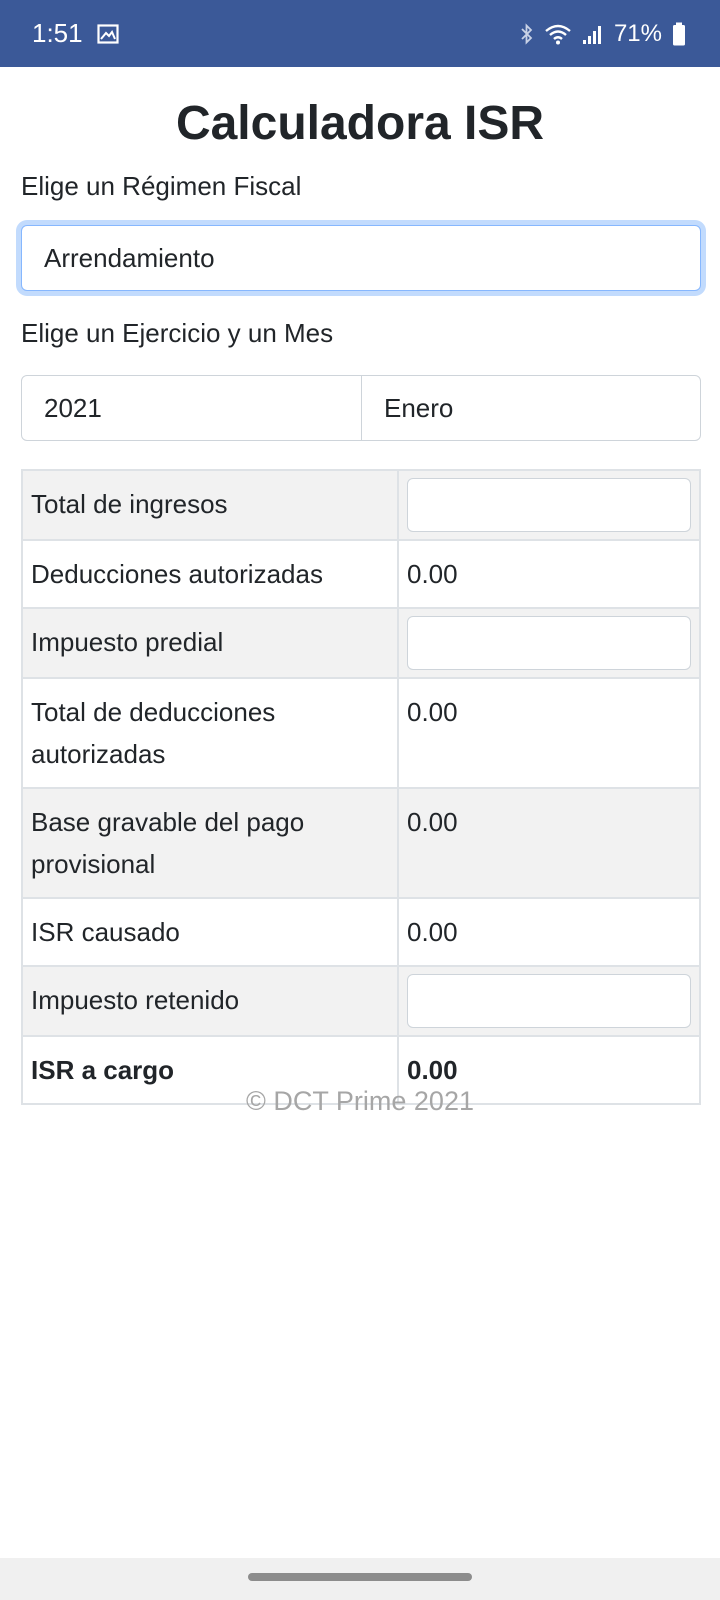 Image resolution: width=720 pixels, height=1600 pixels. I want to click on table-row: Impuesto retenido, so click(361, 1001).